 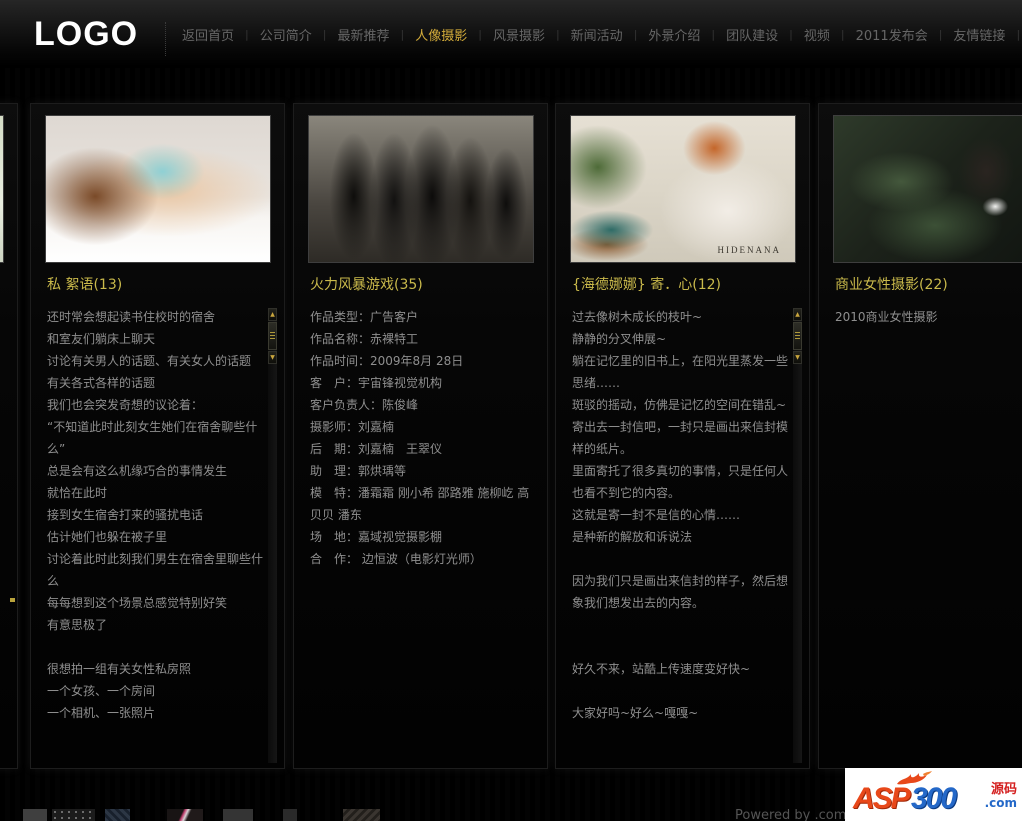 What do you see at coordinates (364, 317) in the screenshot?
I see `text-line: 作品类型：广告客户` at bounding box center [364, 317].